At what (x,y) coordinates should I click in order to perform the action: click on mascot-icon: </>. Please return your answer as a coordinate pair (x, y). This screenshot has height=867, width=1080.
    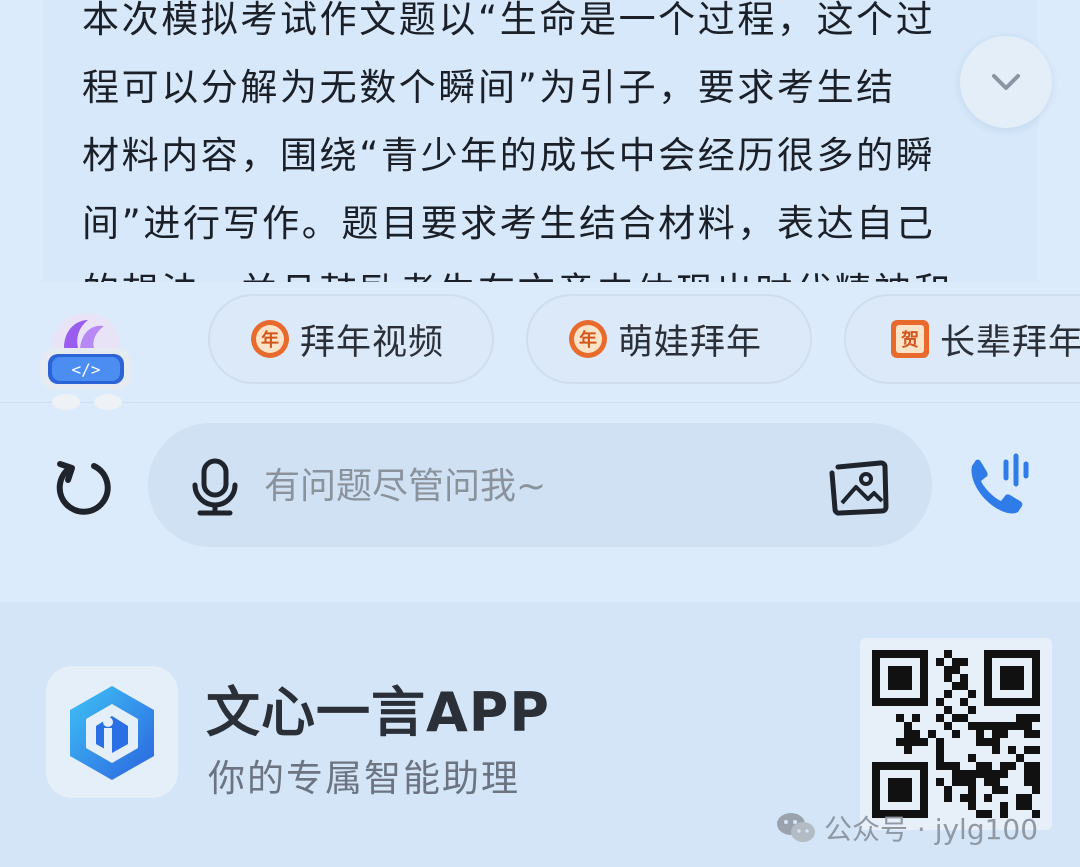
    Looking at the image, I should click on (86, 361).